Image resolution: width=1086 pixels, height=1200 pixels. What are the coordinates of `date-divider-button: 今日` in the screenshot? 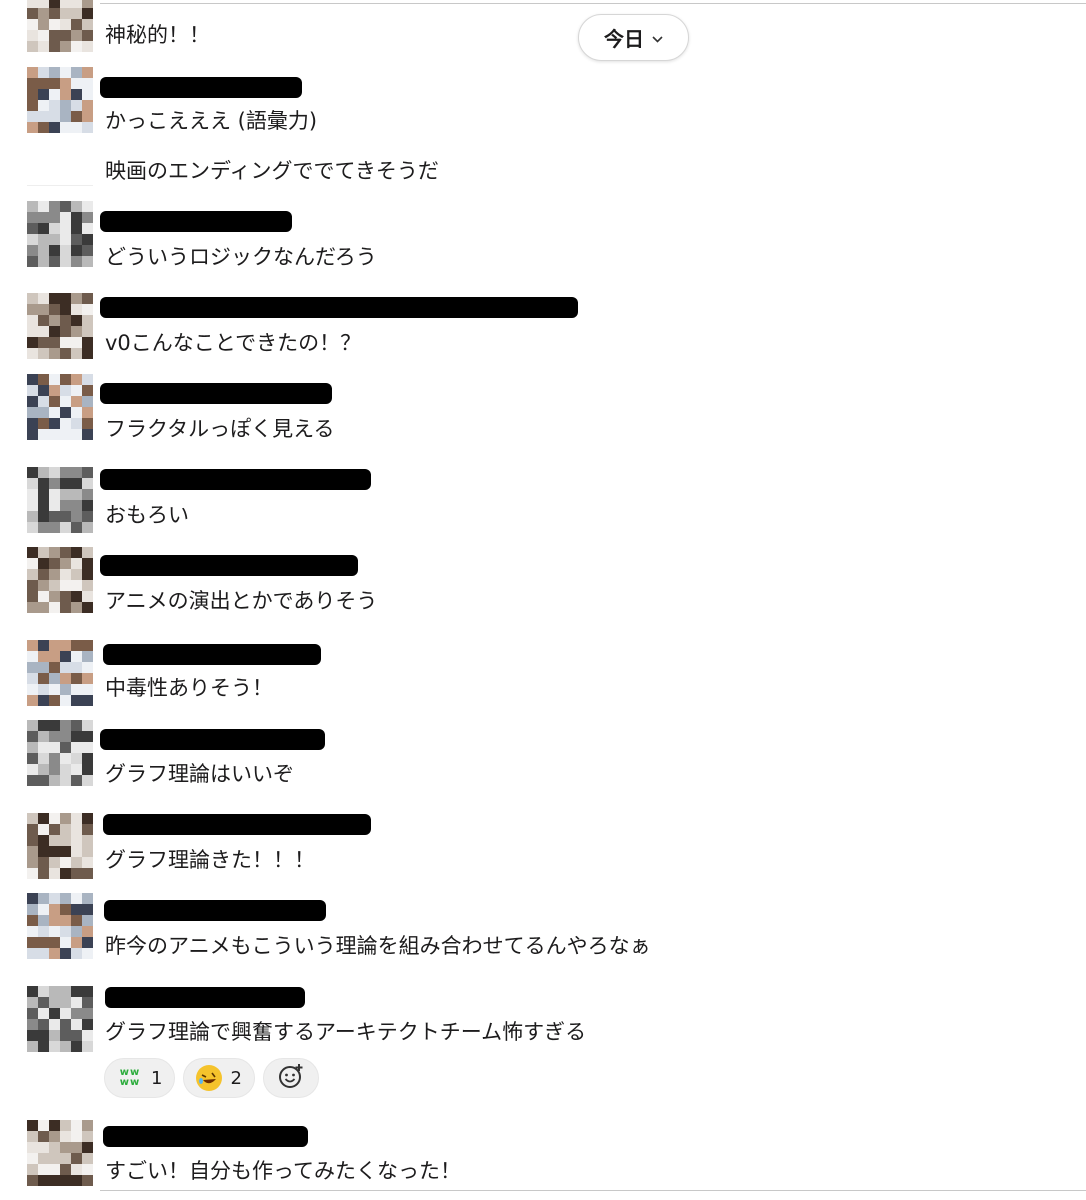 It's located at (633, 37).